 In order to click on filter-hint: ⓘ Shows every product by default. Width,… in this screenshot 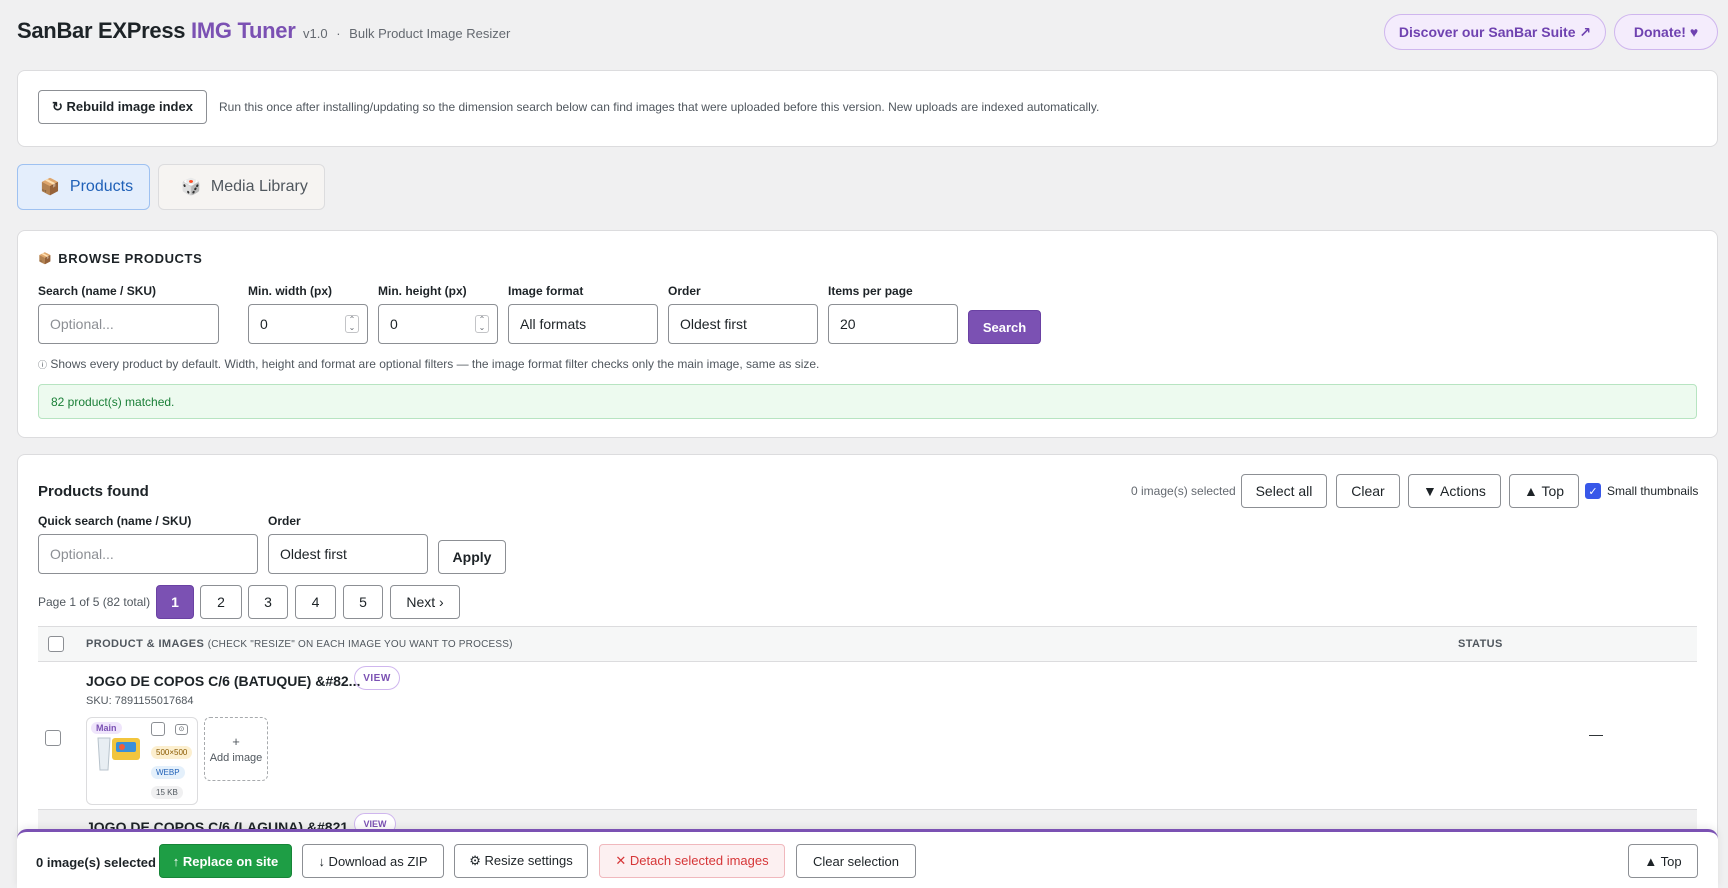, I will do `click(428, 364)`.